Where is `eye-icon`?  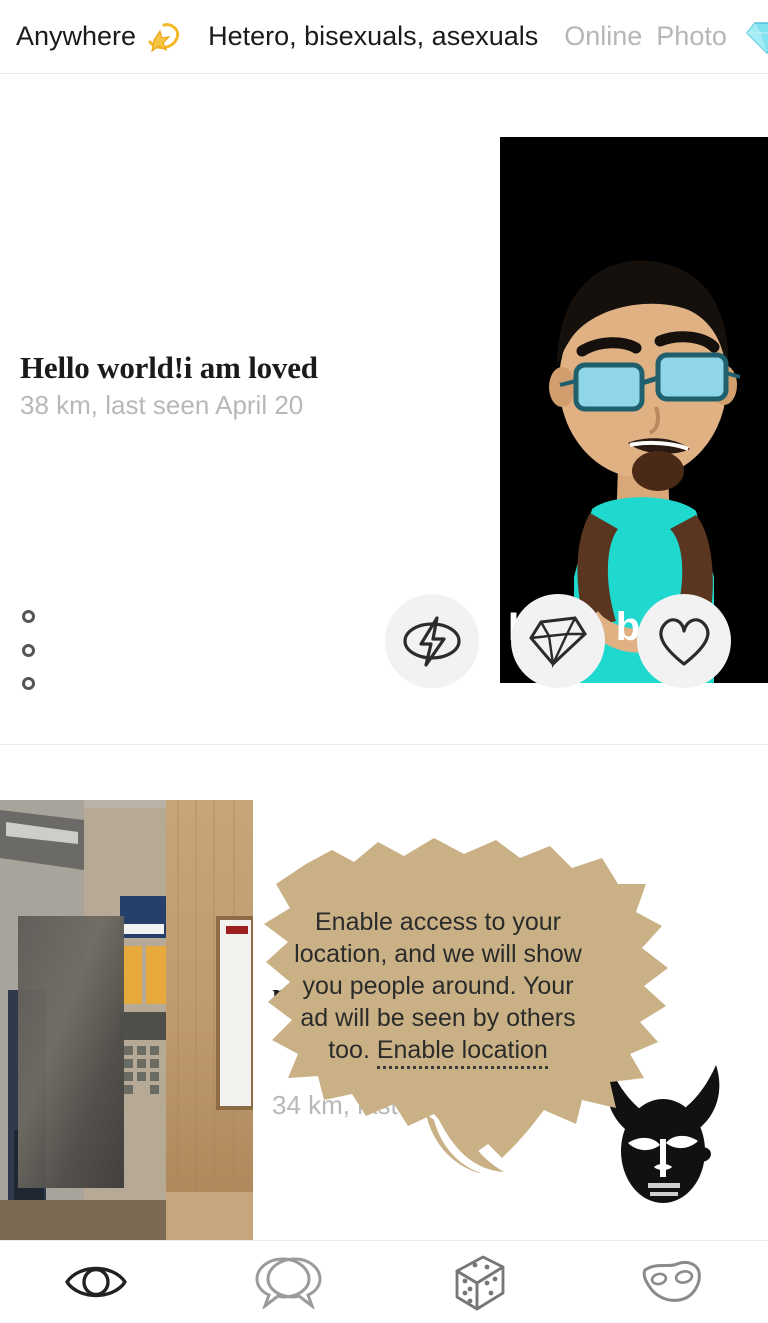 eye-icon is located at coordinates (96, 1282).